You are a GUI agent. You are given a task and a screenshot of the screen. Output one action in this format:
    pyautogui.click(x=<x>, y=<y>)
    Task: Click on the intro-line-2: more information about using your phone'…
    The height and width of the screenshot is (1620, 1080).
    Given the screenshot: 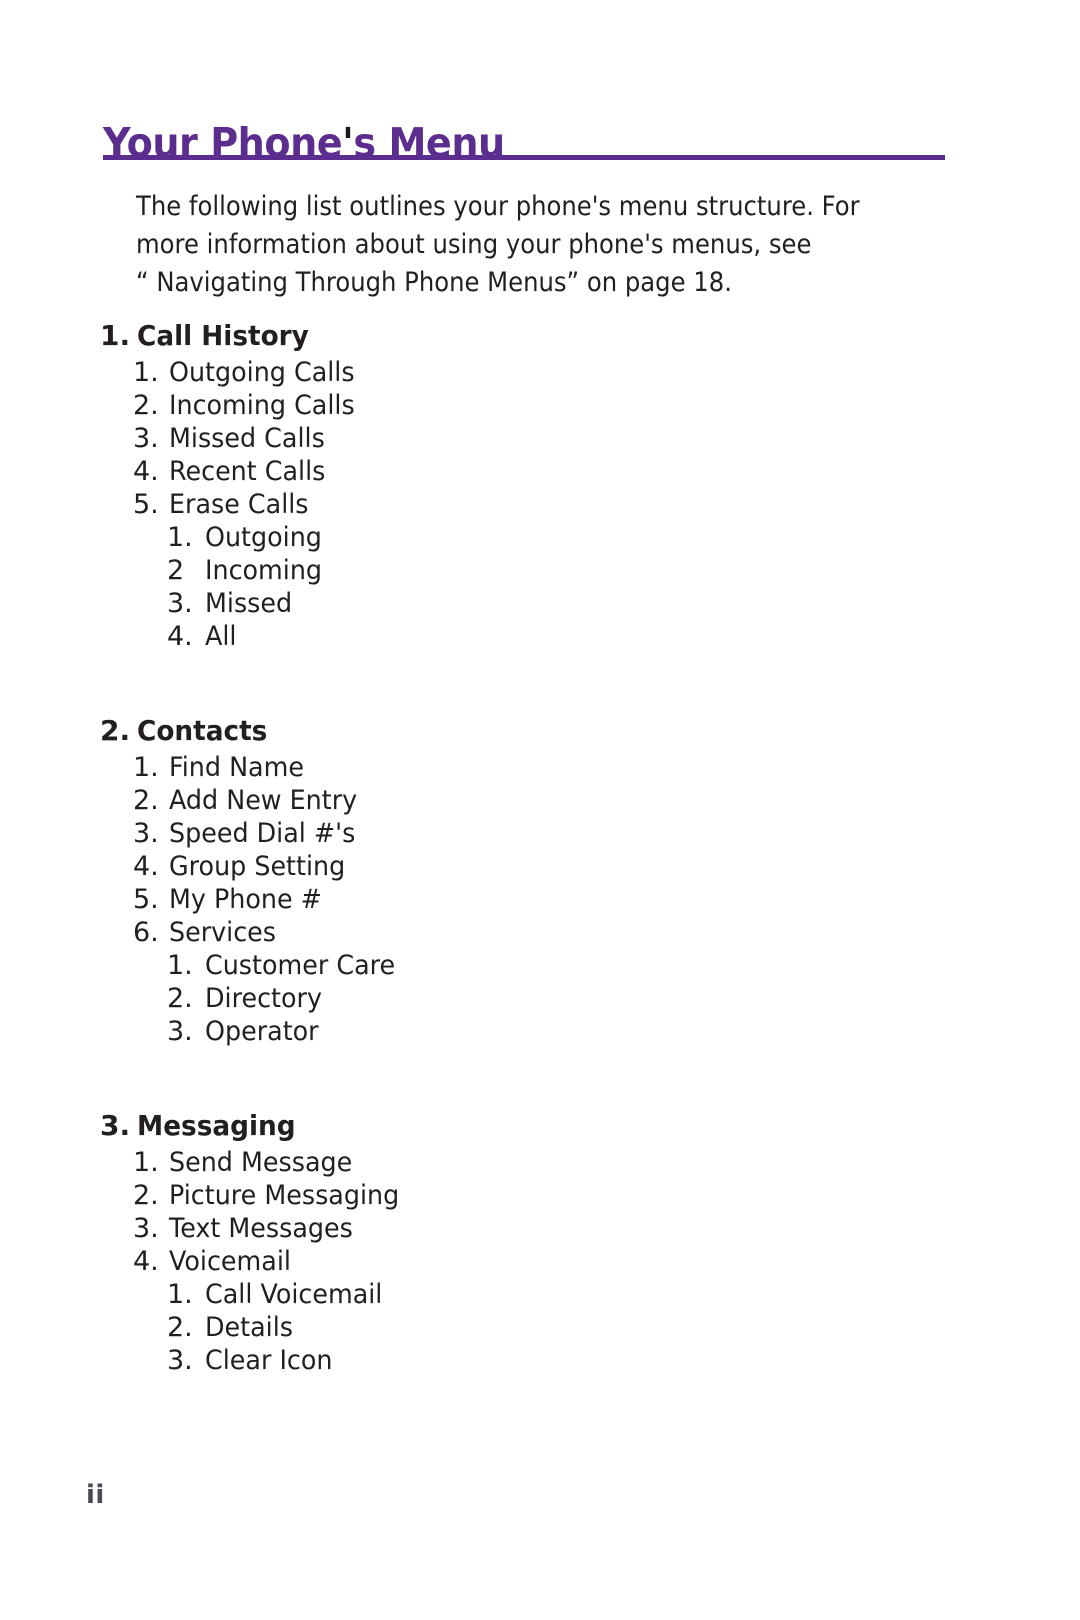 What is the action you would take?
    pyautogui.click(x=474, y=244)
    